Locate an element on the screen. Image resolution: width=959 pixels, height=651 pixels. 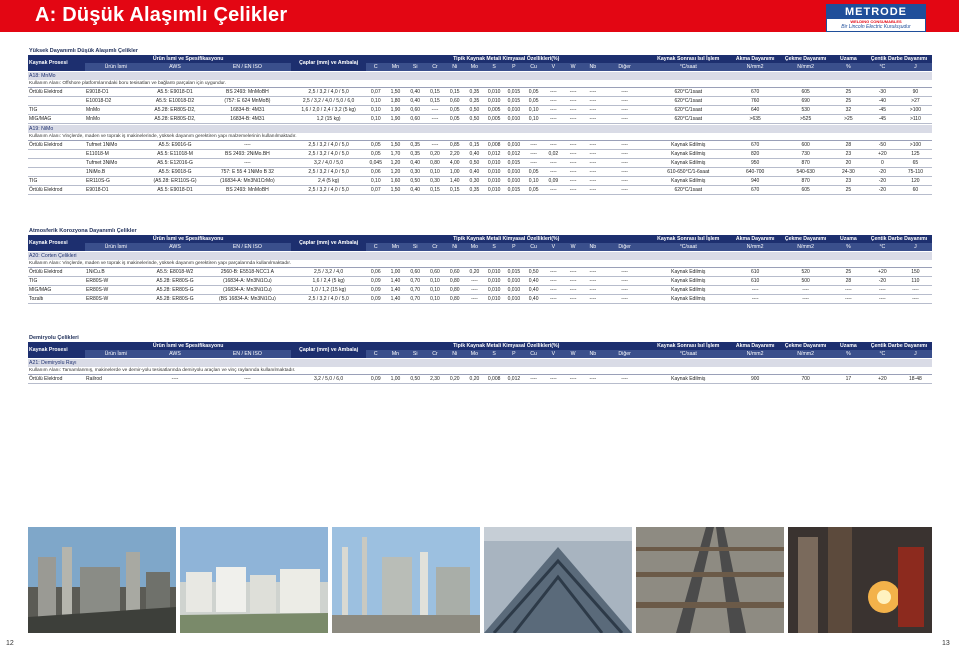
table-cell: 2,5 / 3,2 / 4,0 / 5,0 is located at coordinates (328, 154).